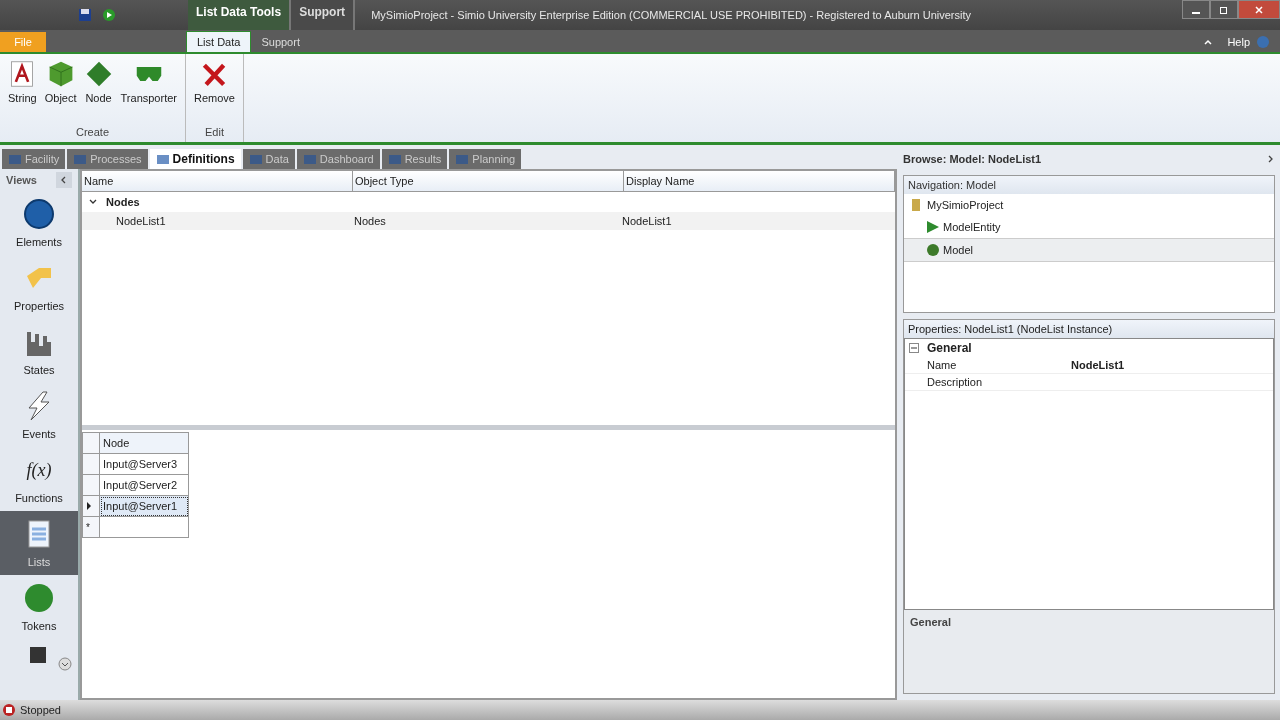 Image resolution: width=1280 pixels, height=720 pixels. What do you see at coordinates (40, 710) in the screenshot?
I see `run-status: Stopped` at bounding box center [40, 710].